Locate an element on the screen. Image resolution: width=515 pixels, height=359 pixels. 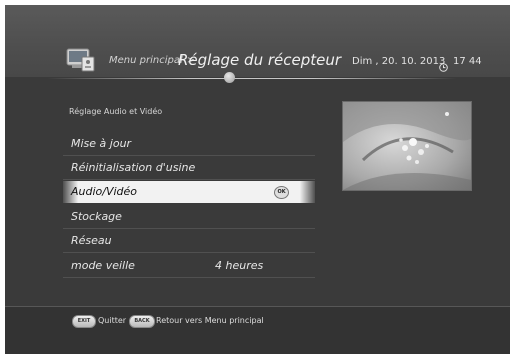
back-key-icon: BACK is located at coordinates (142, 321).